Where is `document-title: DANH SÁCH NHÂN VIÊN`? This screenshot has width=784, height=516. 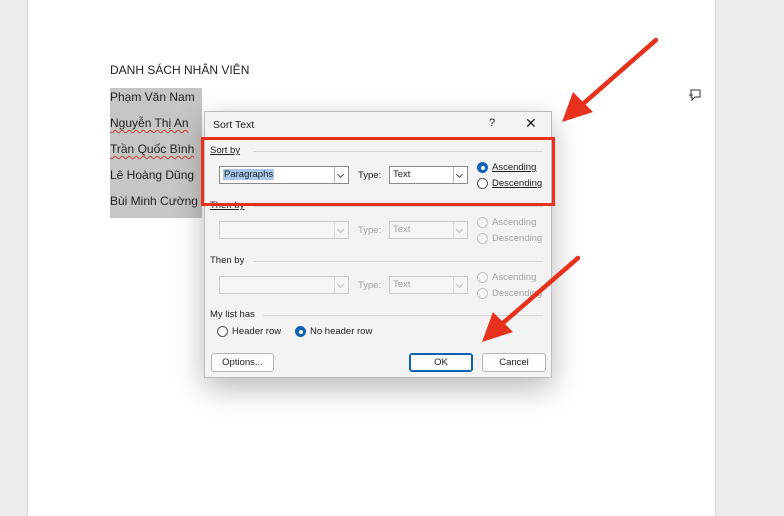 document-title: DANH SÁCH NHÂN VIÊN is located at coordinates (180, 70).